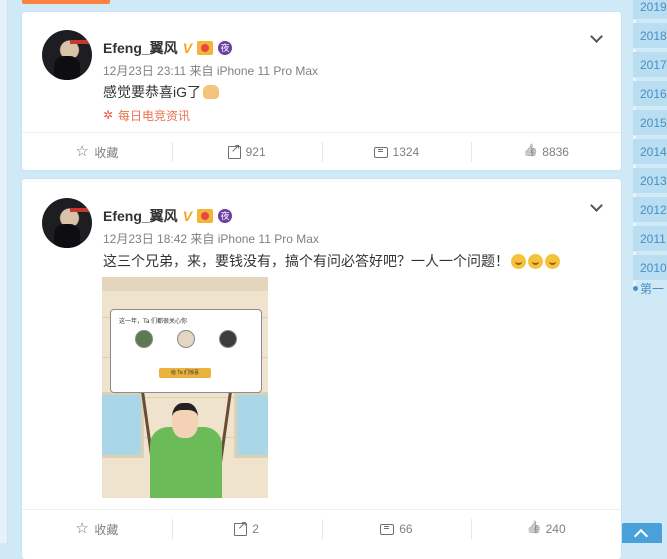 This screenshot has height=559, width=667. Describe the element at coordinates (185, 284) in the screenshot. I see `image-header-strip` at that location.